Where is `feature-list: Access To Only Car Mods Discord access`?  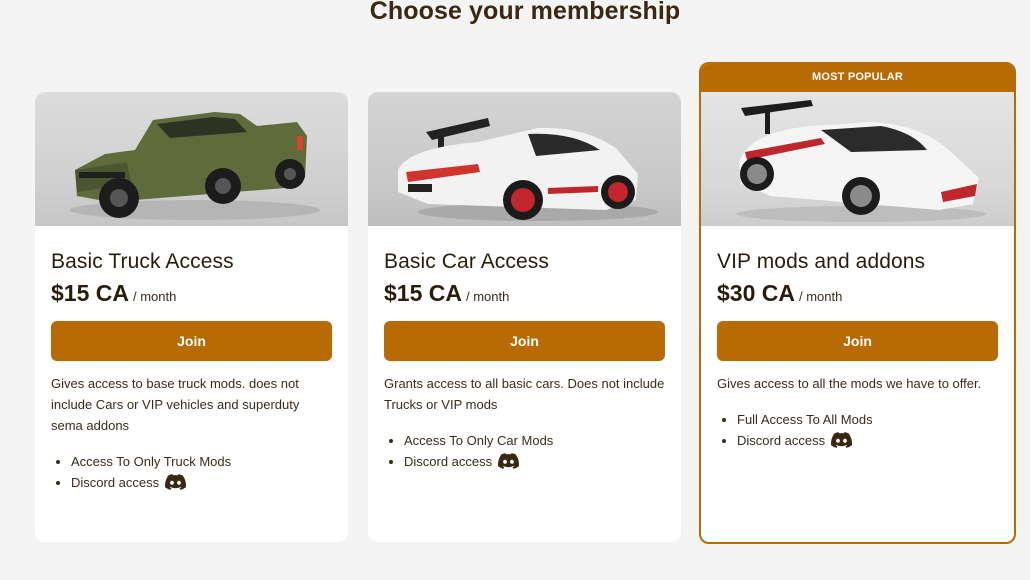 feature-list: Access To Only Car Mods Discord access is located at coordinates (524, 451).